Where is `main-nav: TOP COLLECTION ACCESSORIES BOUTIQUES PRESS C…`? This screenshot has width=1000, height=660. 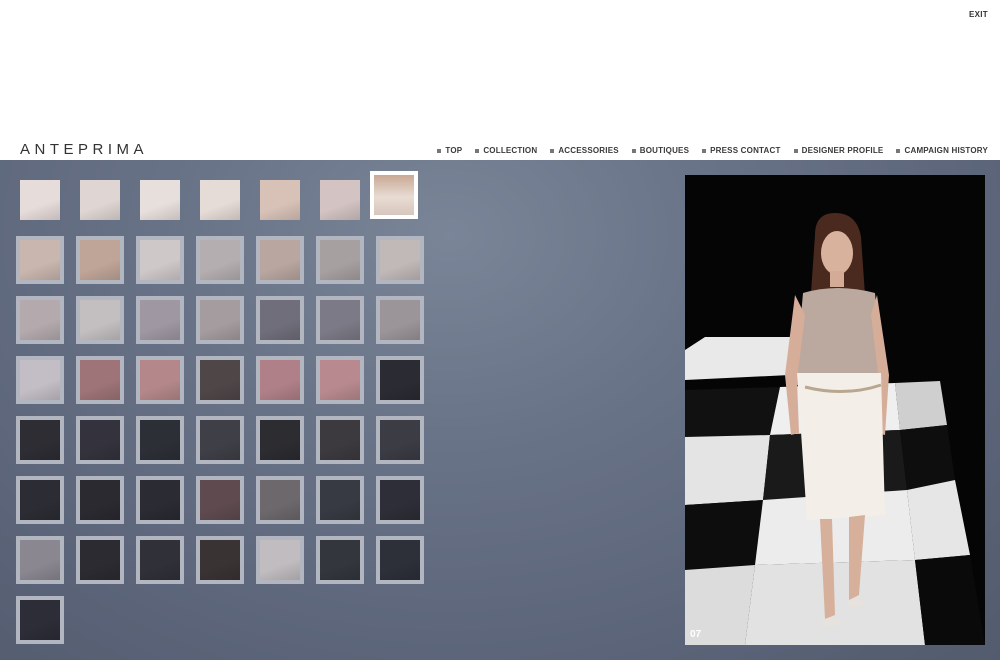 main-nav: TOP COLLECTION ACCESSORIES BOUTIQUES PRESS C… is located at coordinates (712, 150).